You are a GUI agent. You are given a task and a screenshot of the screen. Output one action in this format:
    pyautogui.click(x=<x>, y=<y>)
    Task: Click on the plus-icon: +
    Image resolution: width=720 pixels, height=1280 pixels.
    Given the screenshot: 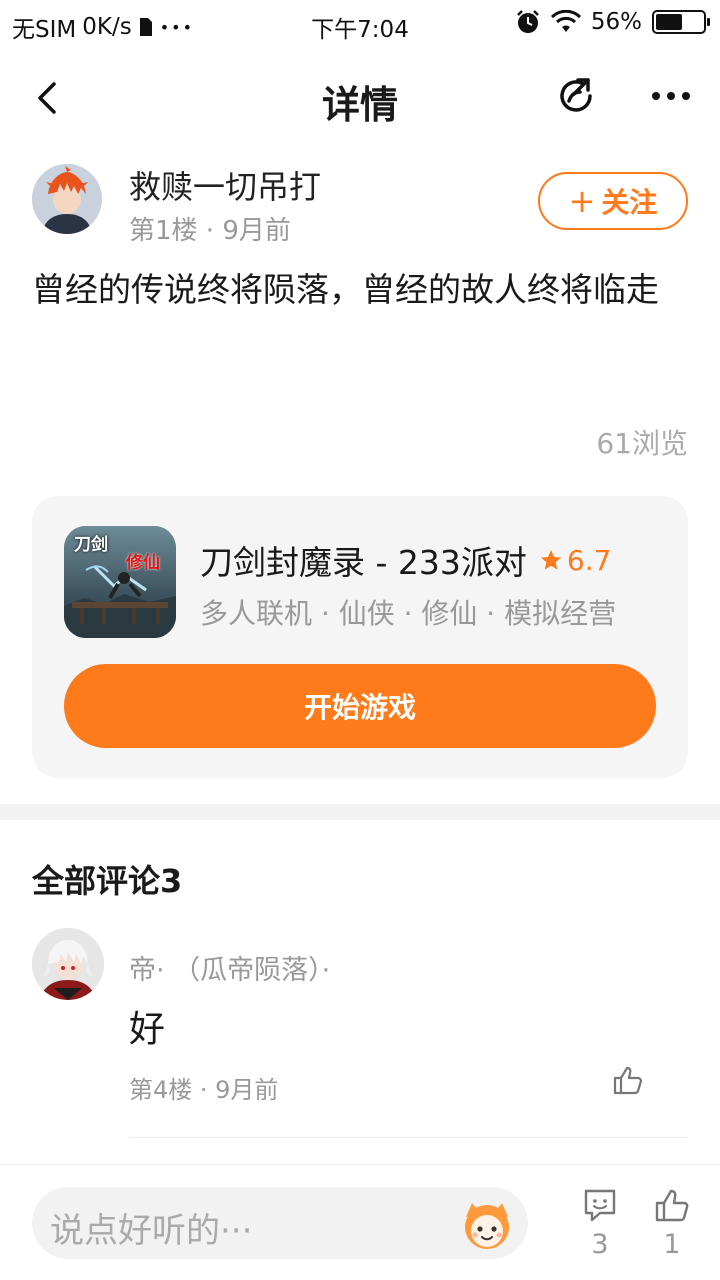 What is the action you would take?
    pyautogui.click(x=582, y=201)
    